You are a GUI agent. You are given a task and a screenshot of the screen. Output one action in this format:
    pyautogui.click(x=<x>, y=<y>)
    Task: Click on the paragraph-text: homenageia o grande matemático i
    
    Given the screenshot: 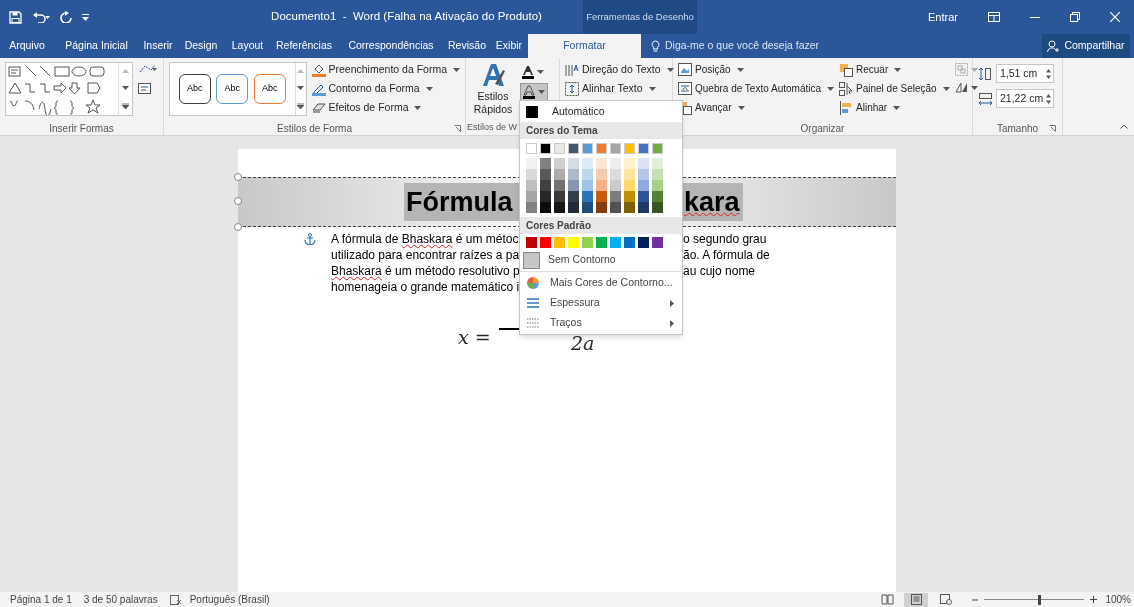 What is the action you would take?
    pyautogui.click(x=425, y=287)
    